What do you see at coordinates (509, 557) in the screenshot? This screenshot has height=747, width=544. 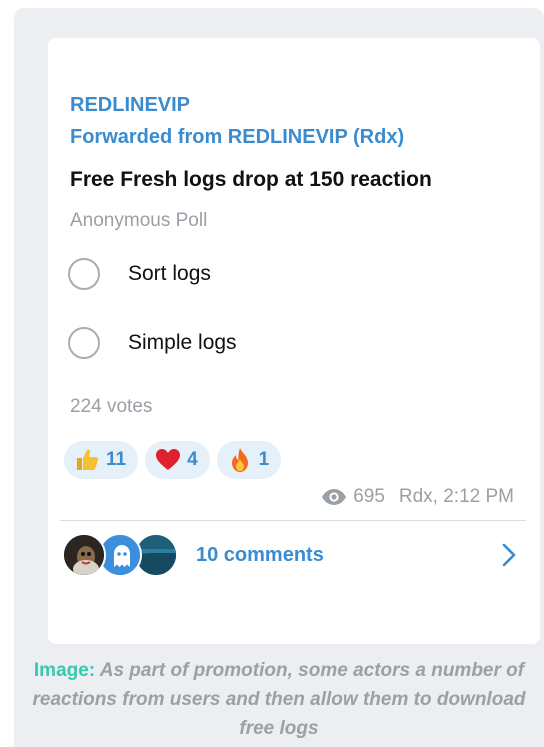 I see `chevron-right-icon` at bounding box center [509, 557].